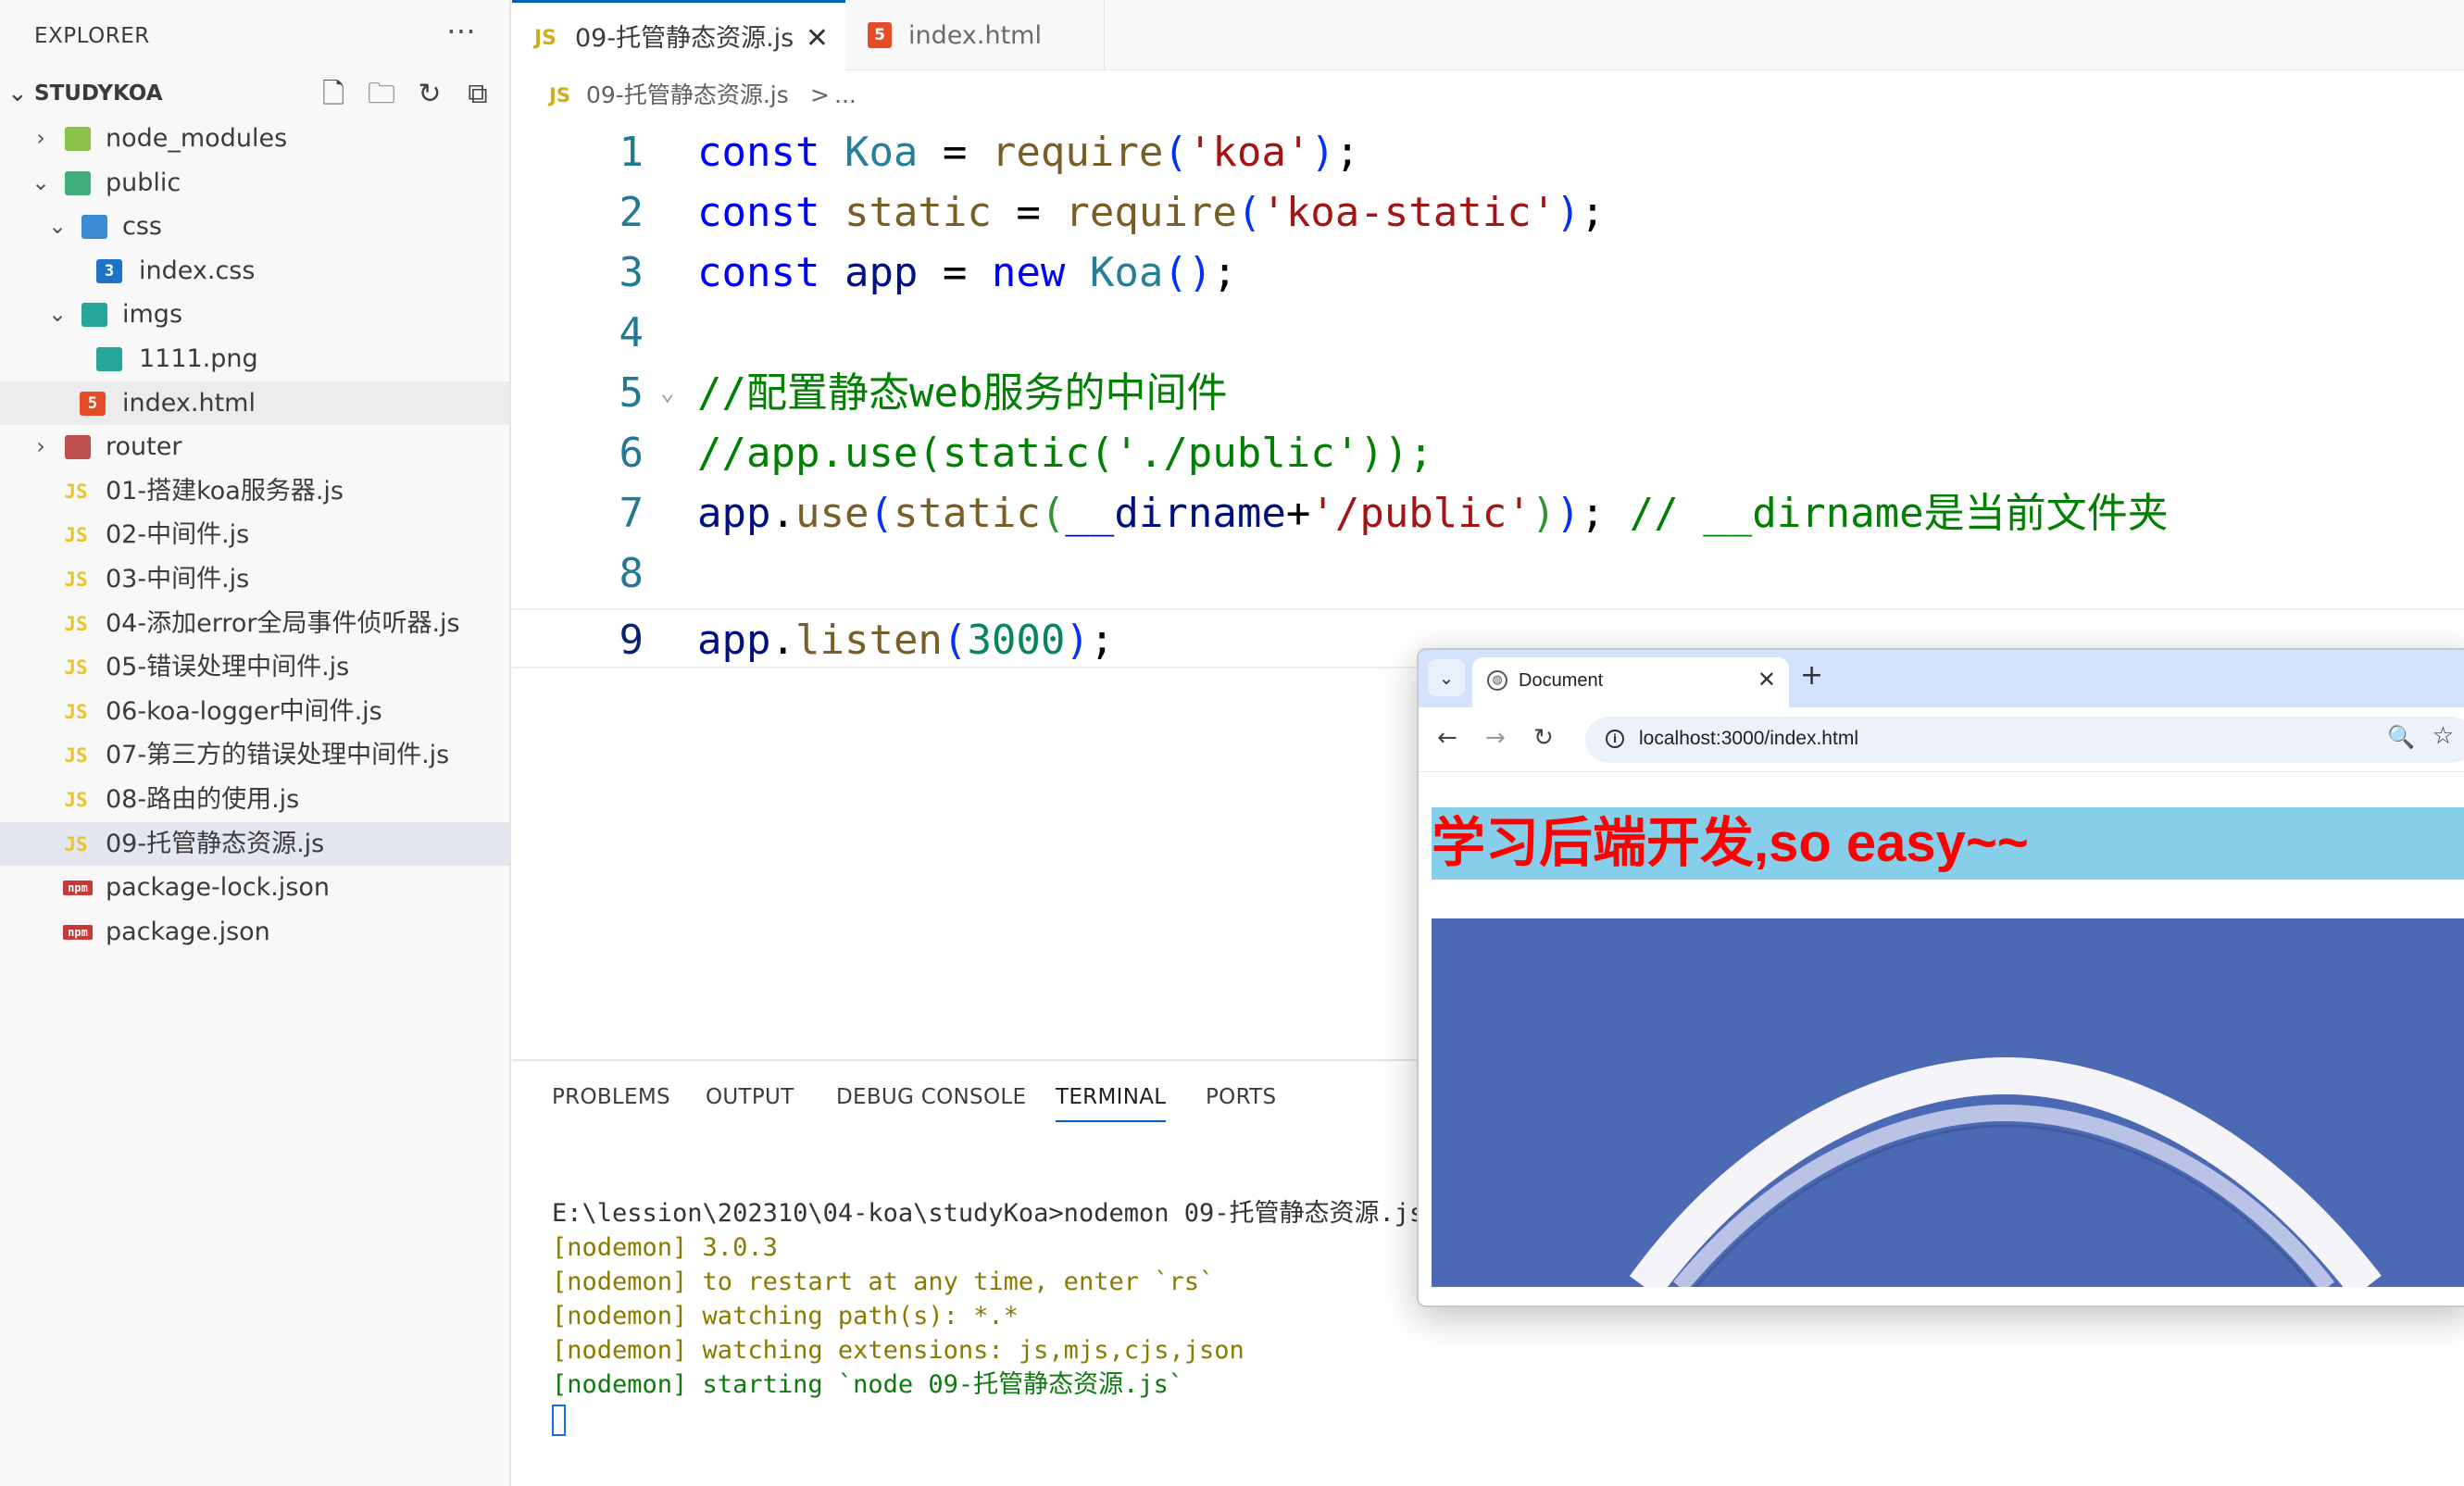  Describe the element at coordinates (1941, 679) in the screenshot. I see `browser-tab-strip: ⌄ ◍ Document ✕ +` at that location.